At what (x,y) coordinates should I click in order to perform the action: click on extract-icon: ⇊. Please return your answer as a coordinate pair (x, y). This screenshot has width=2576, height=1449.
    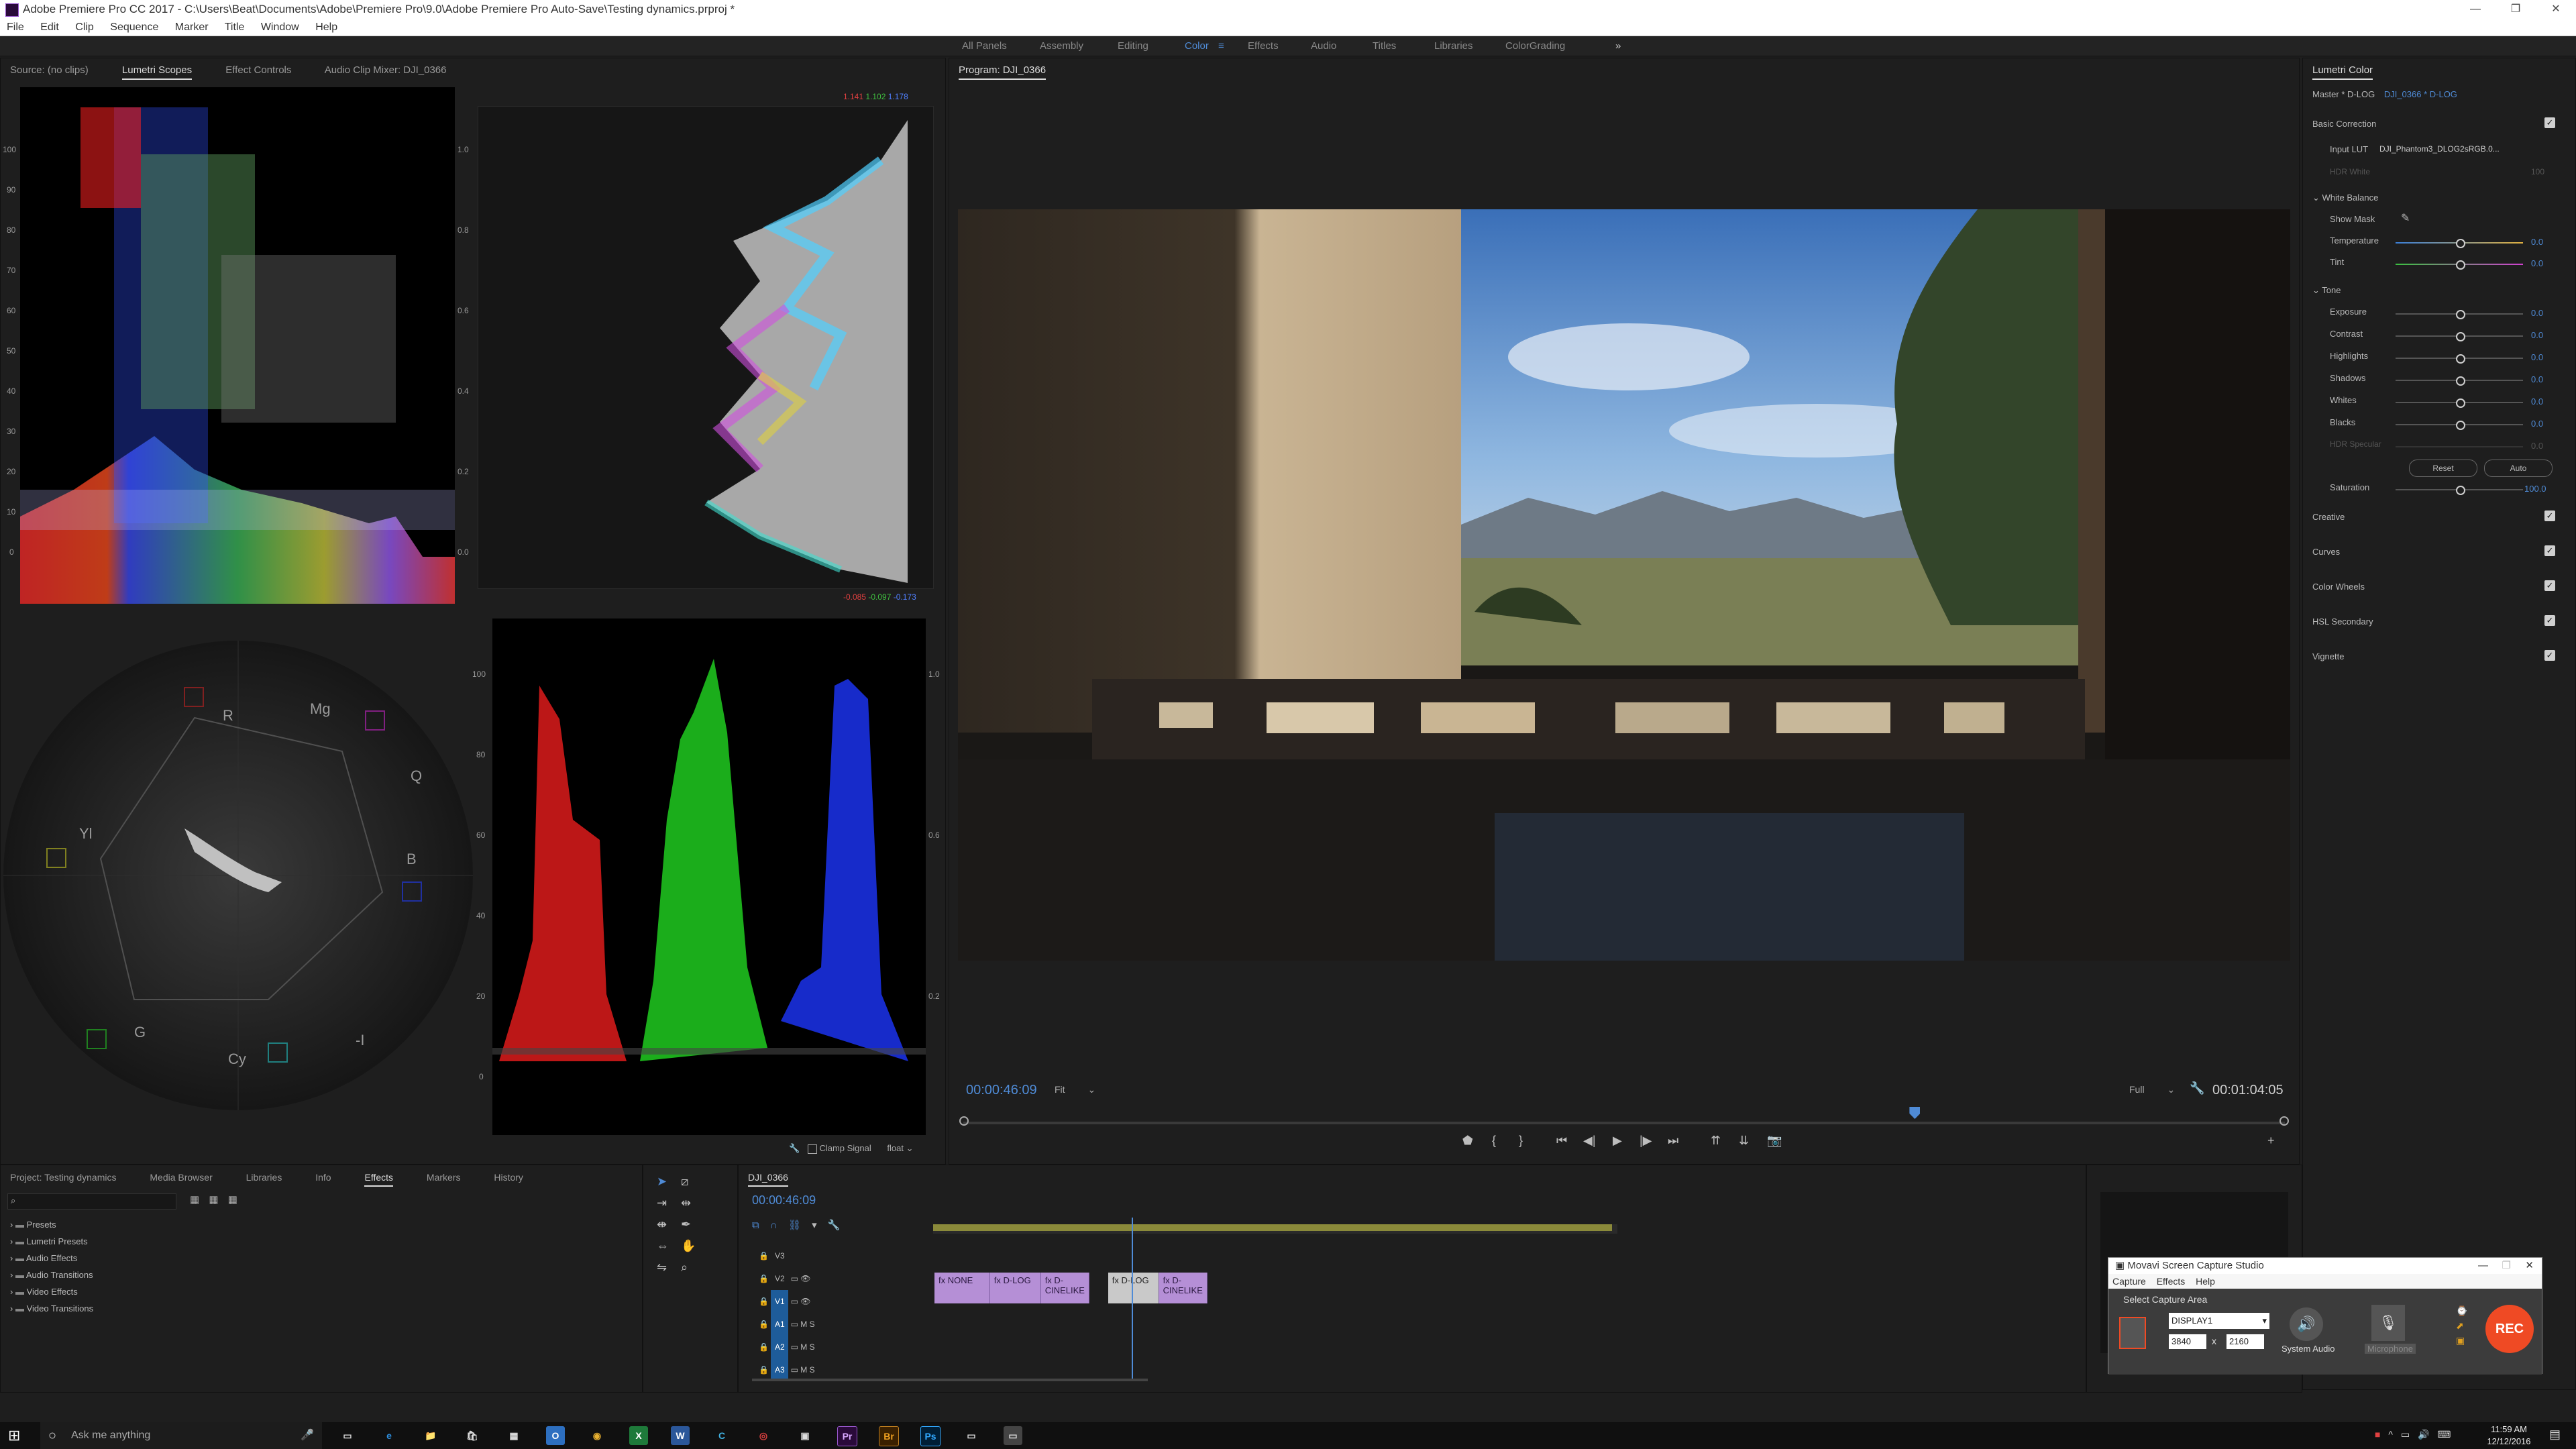
    Looking at the image, I should click on (1744, 1141).